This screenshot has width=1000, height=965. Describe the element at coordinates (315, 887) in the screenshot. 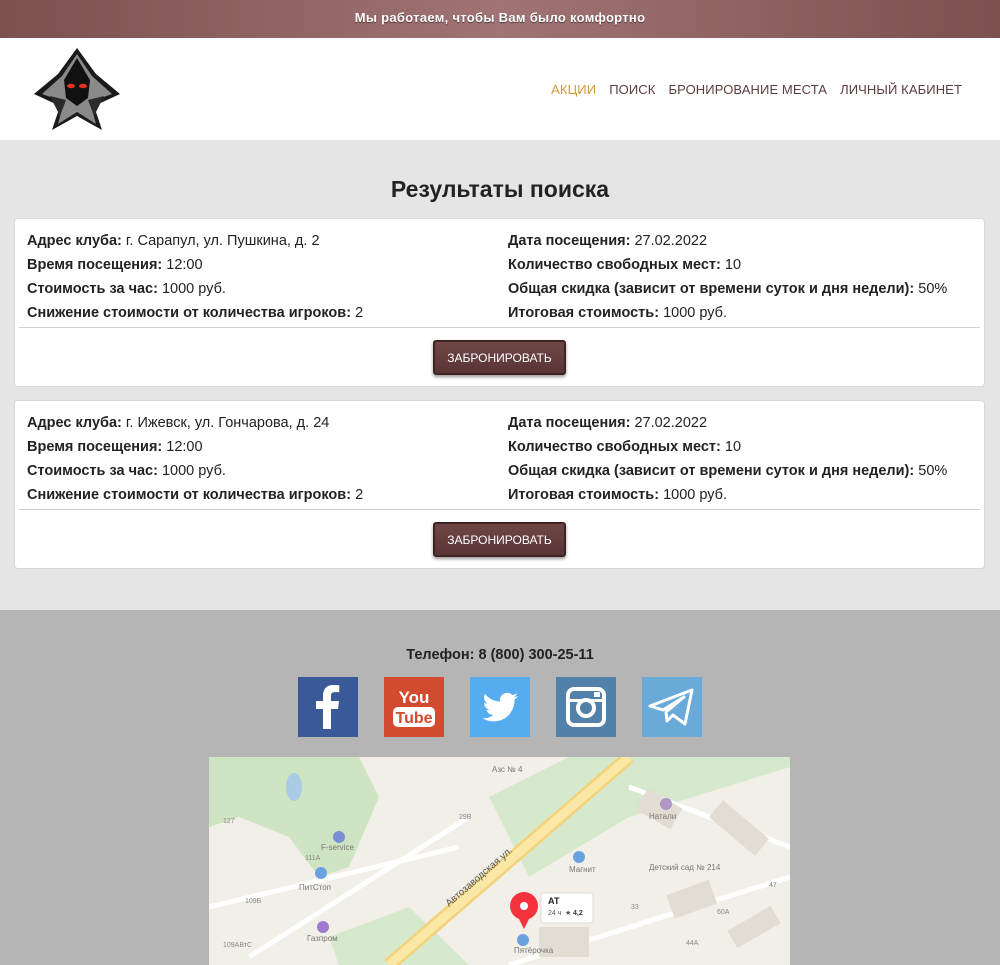

I see `map-label: ПитСтоп` at that location.